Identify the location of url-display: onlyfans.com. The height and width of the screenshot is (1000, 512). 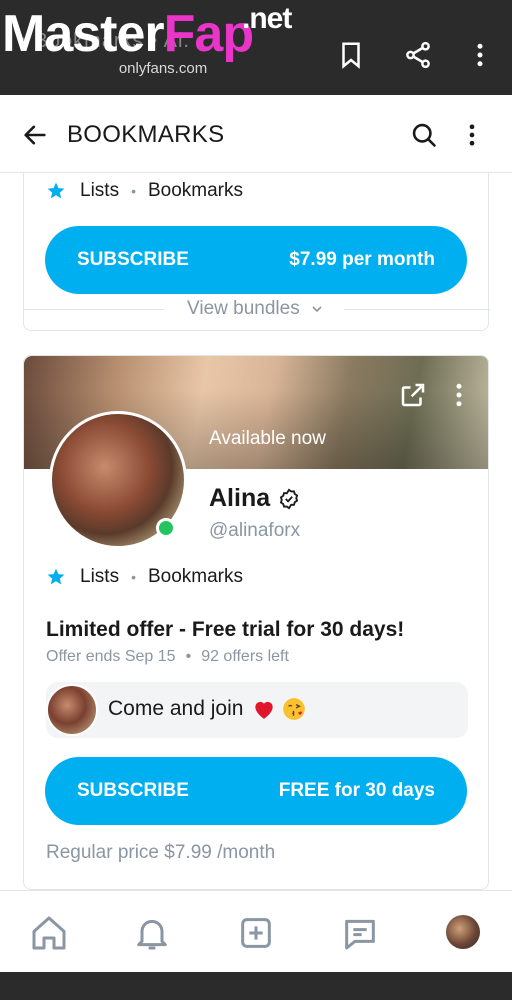
(163, 68).